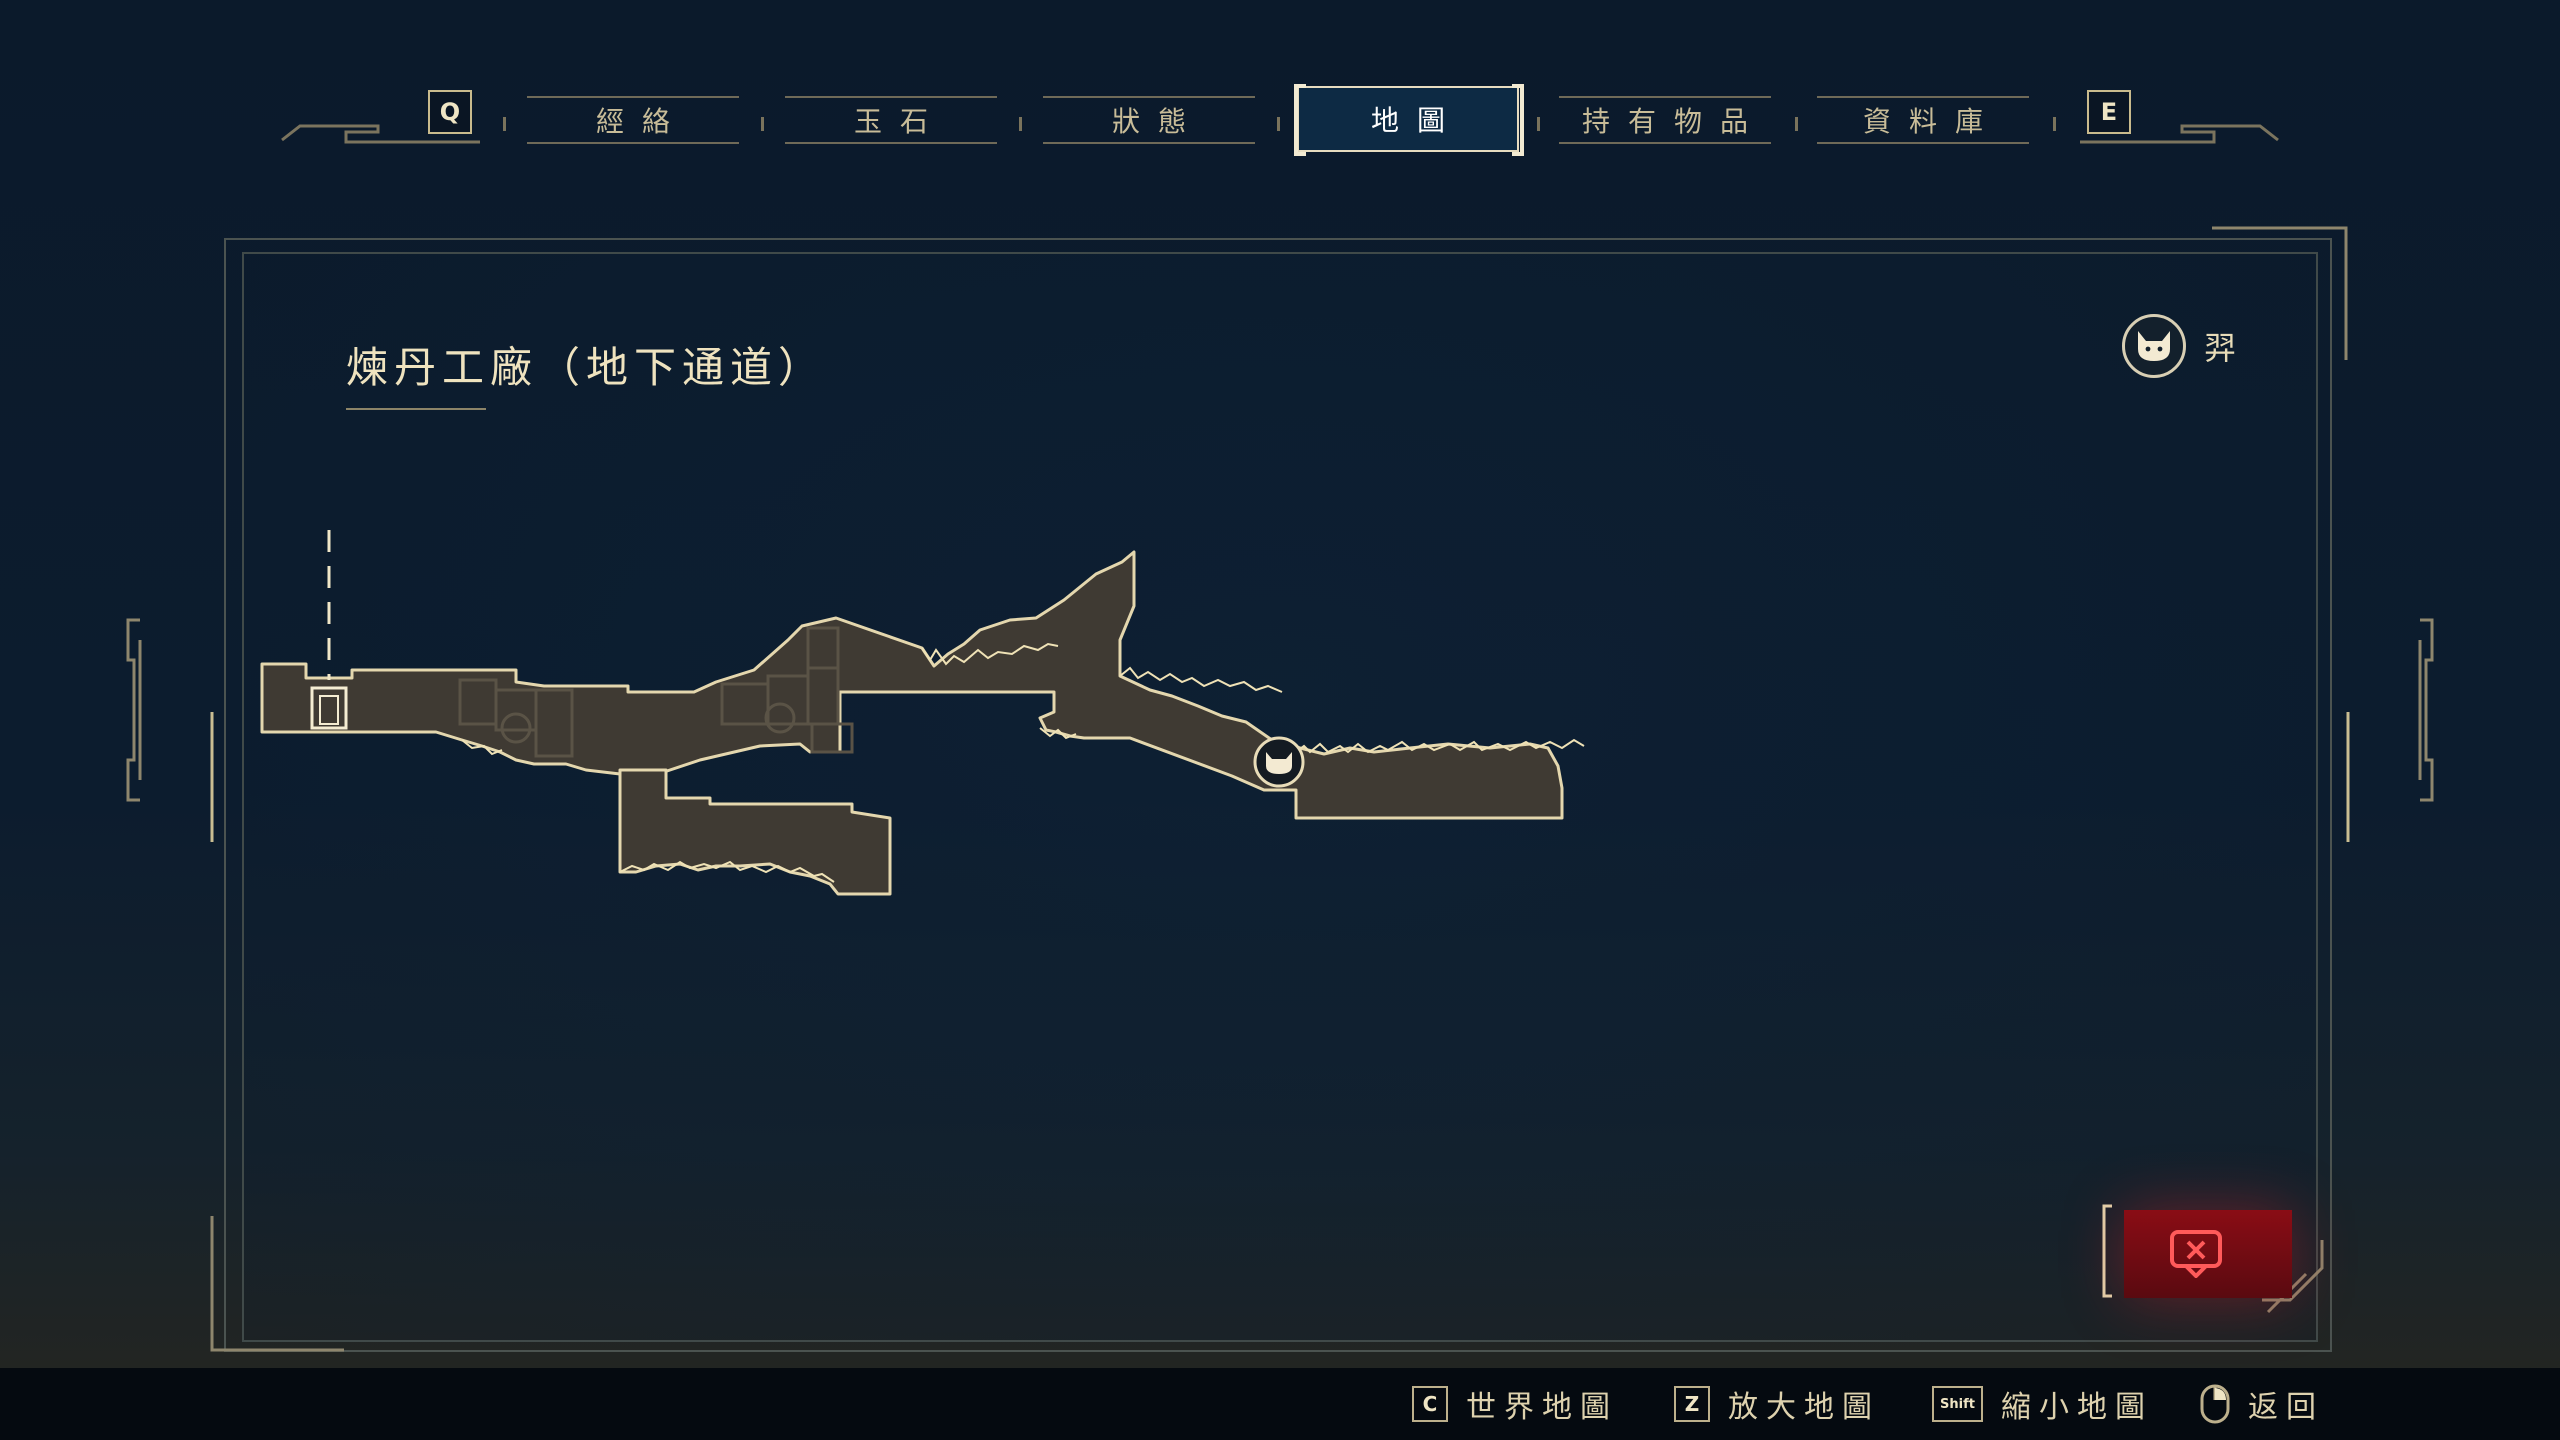 The width and height of the screenshot is (2560, 1440). I want to click on door-icon, so click(329, 708).